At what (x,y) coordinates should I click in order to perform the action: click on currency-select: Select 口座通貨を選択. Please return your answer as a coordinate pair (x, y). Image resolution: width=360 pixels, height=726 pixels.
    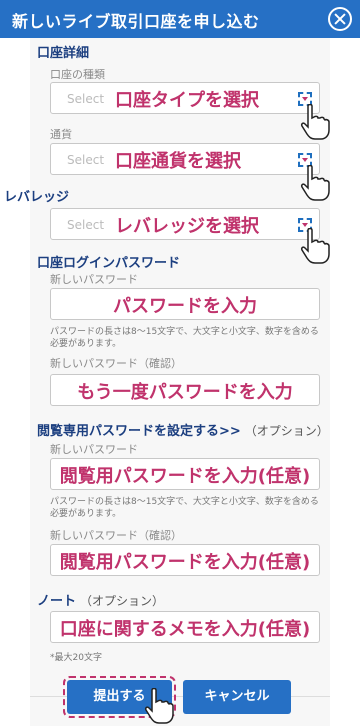
    Looking at the image, I should click on (185, 159).